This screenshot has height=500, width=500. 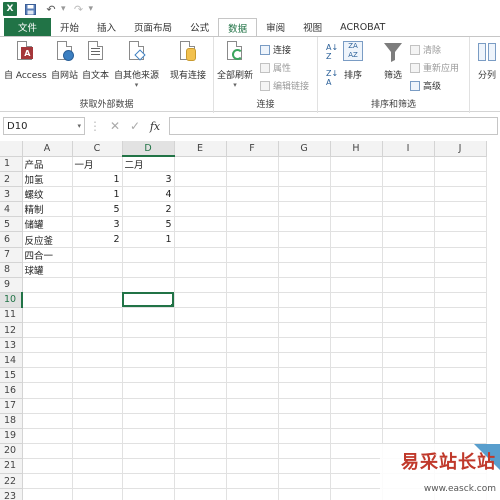 I want to click on row-header: 7, so click(x=11, y=255).